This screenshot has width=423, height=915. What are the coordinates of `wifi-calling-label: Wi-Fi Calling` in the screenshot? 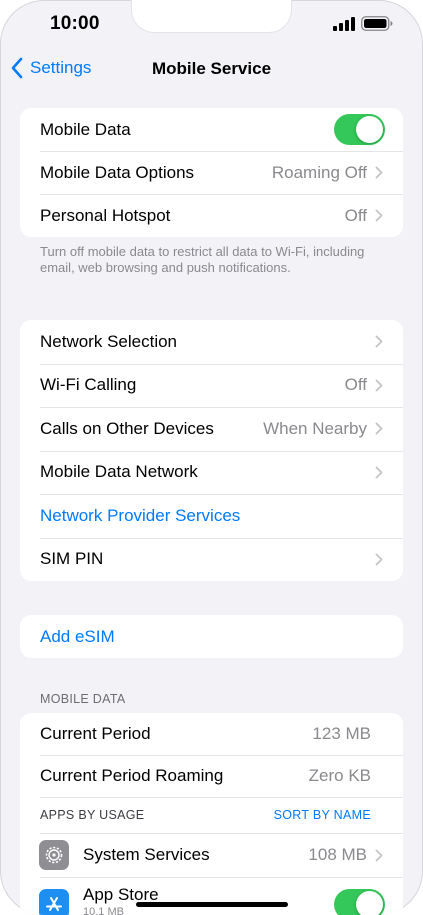 It's located at (88, 385).